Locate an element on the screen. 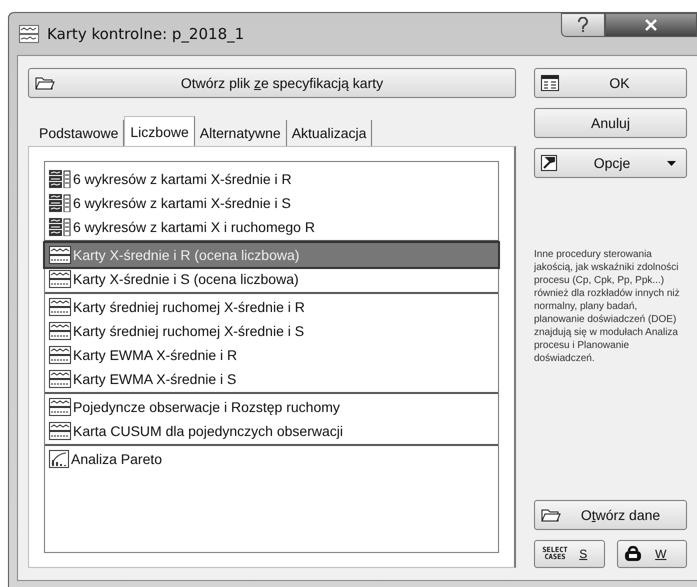 Image resolution: width=697 pixels, height=587 pixels. help-button is located at coordinates (583, 25).